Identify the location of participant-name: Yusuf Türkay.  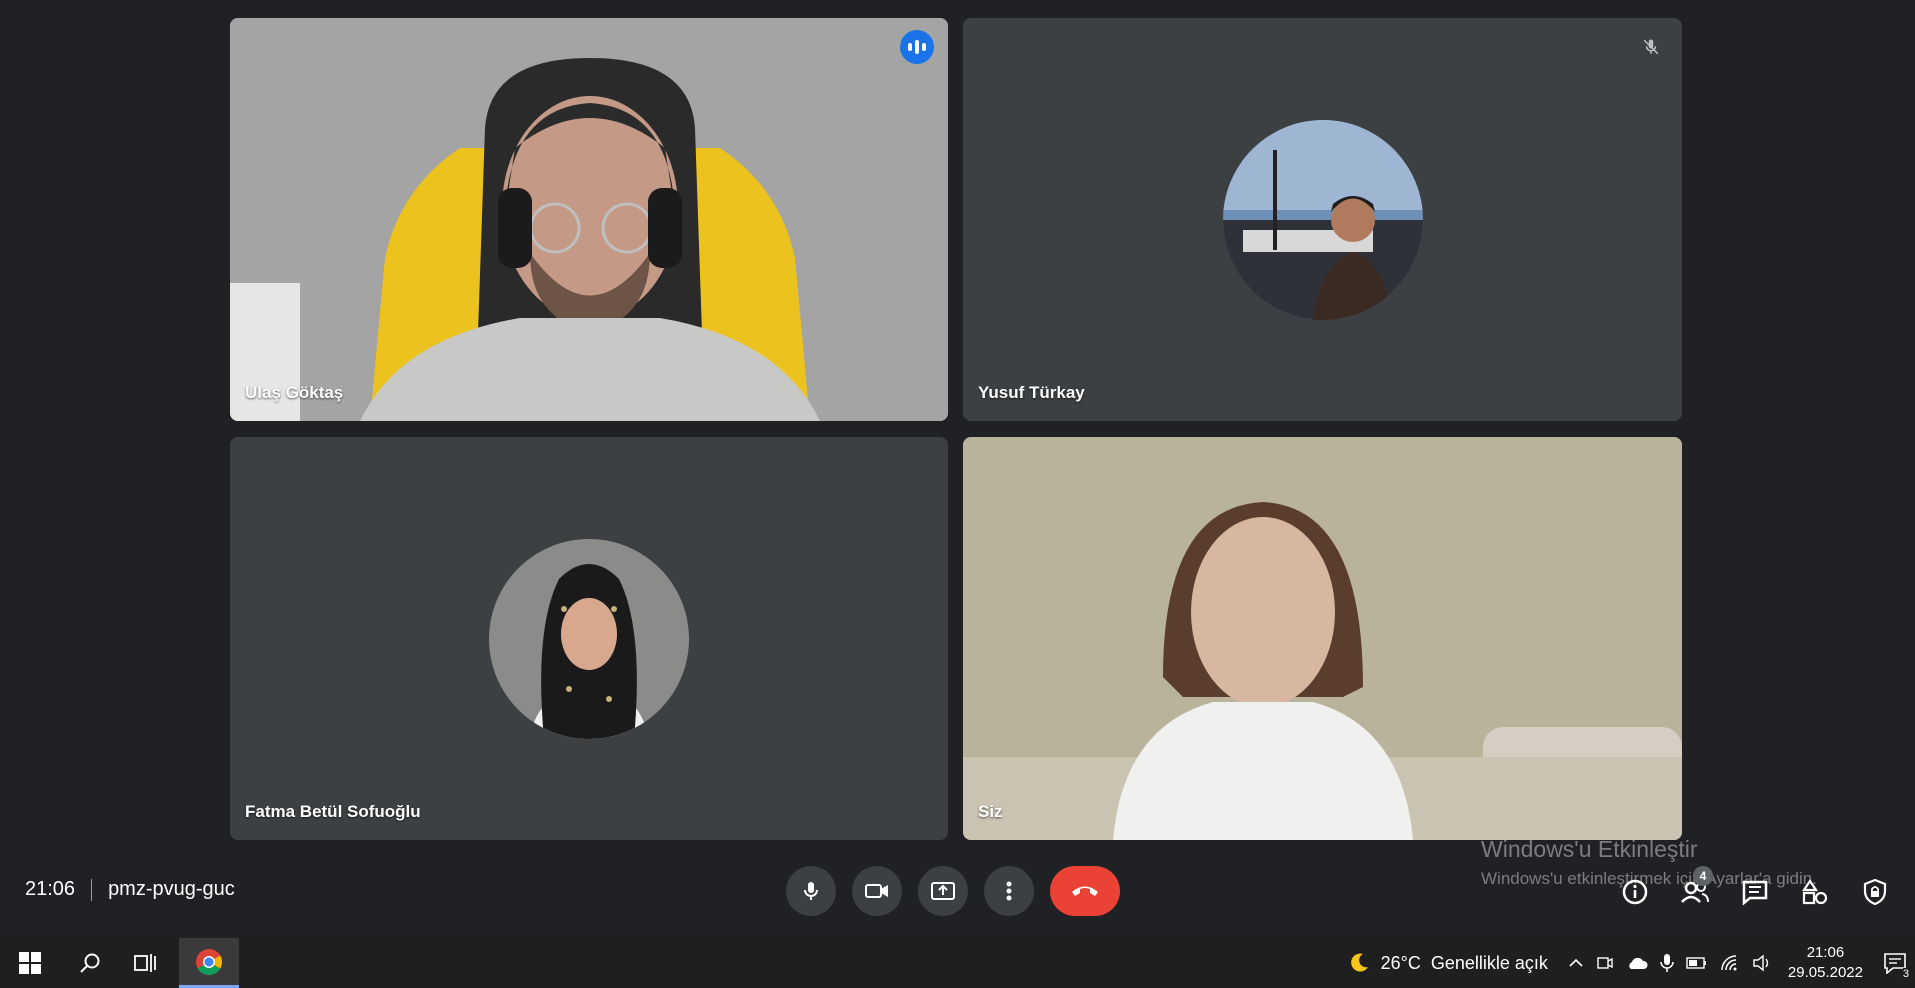
(1031, 392).